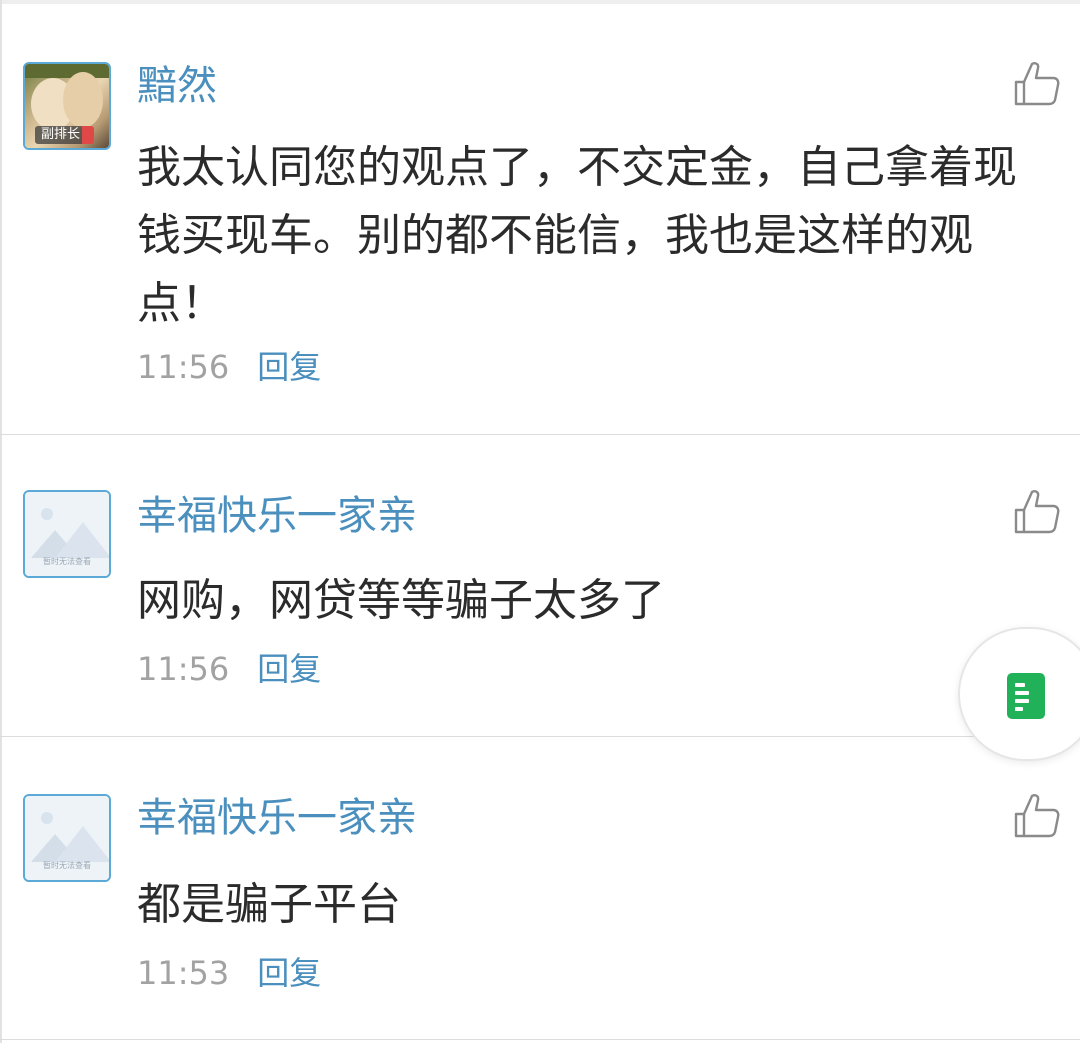  What do you see at coordinates (401, 600) in the screenshot?
I see `comment-text: 网购，网贷等等骗子太多了` at bounding box center [401, 600].